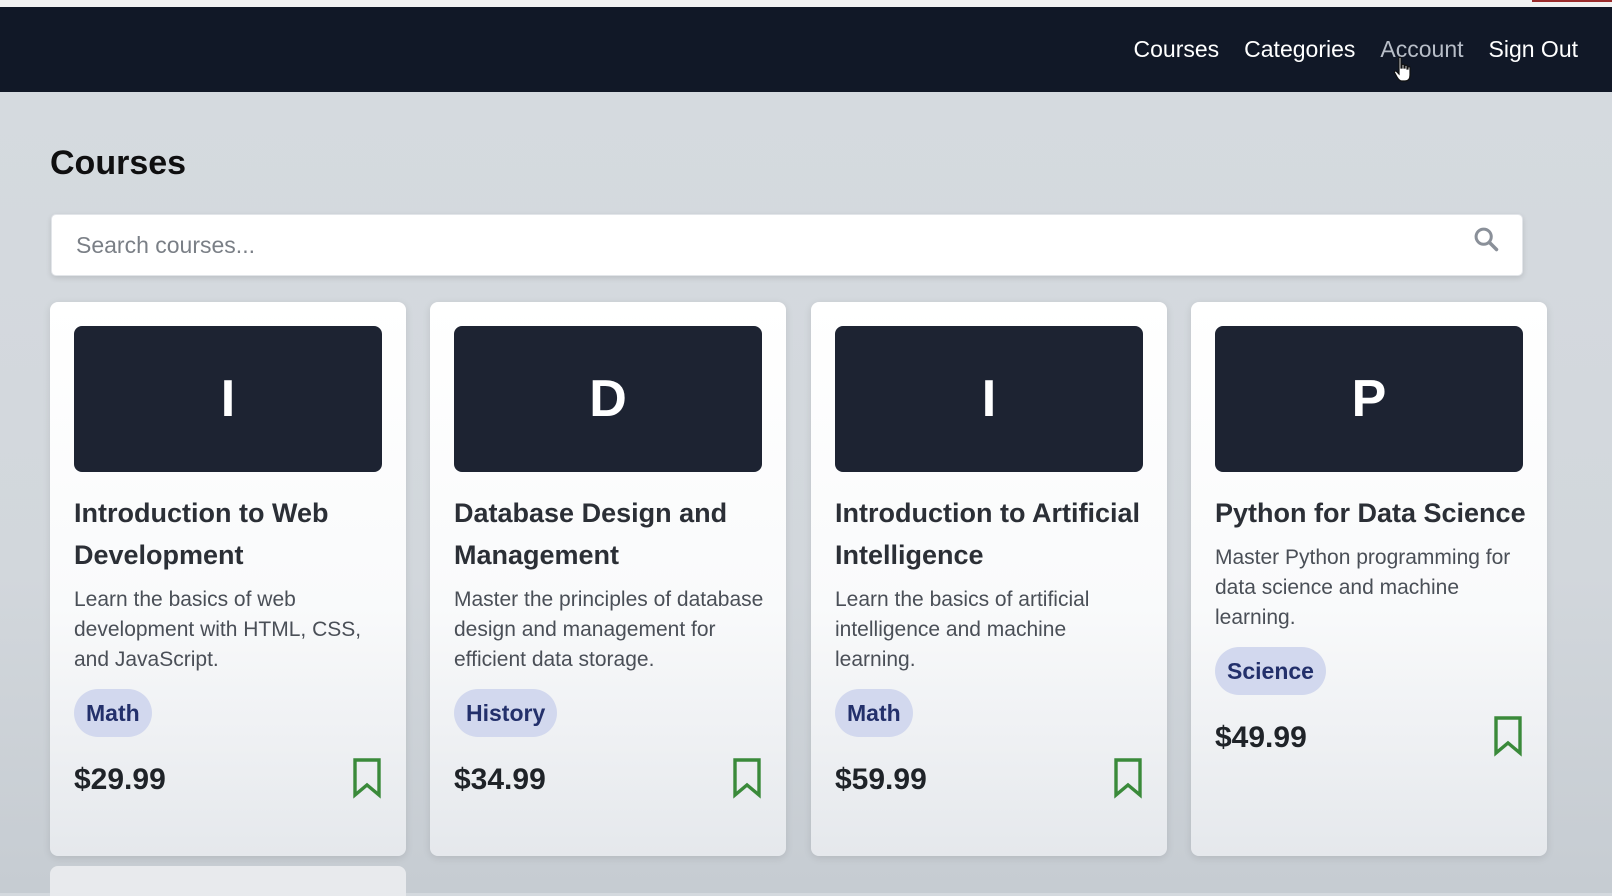  I want to click on course-title: Introduction to Artificial Intelligence, so click(991, 534).